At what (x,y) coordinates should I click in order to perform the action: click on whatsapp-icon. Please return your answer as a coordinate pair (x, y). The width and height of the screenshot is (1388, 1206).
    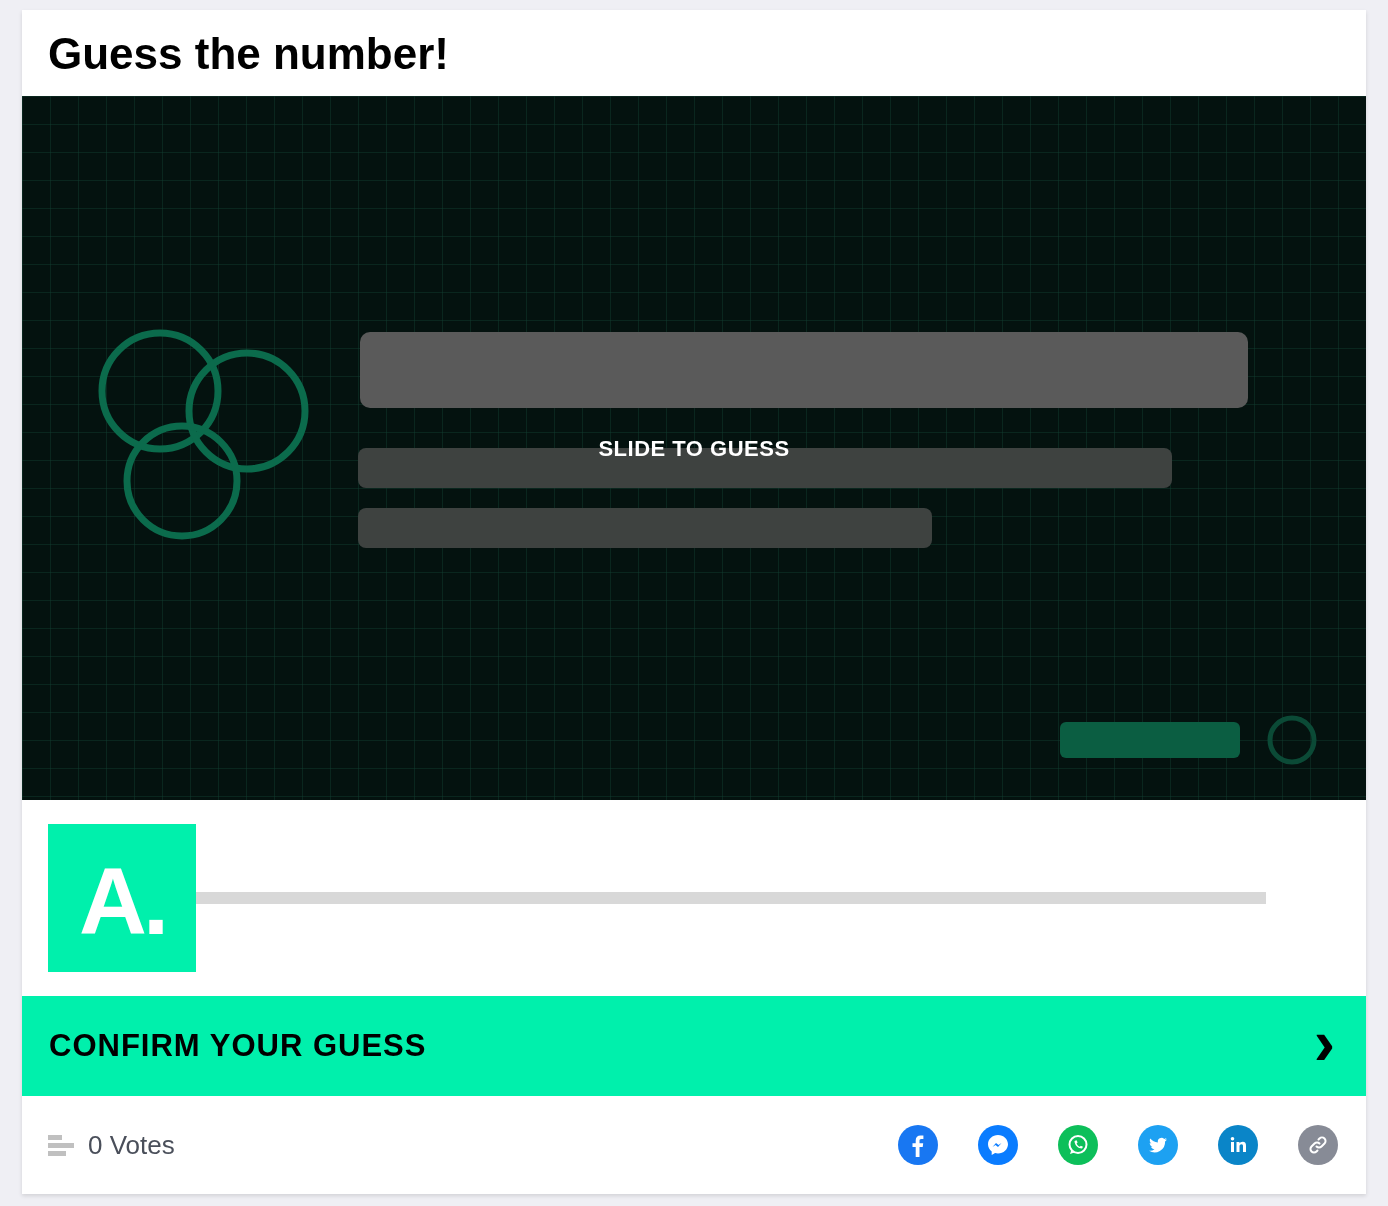
    Looking at the image, I should click on (1078, 1145).